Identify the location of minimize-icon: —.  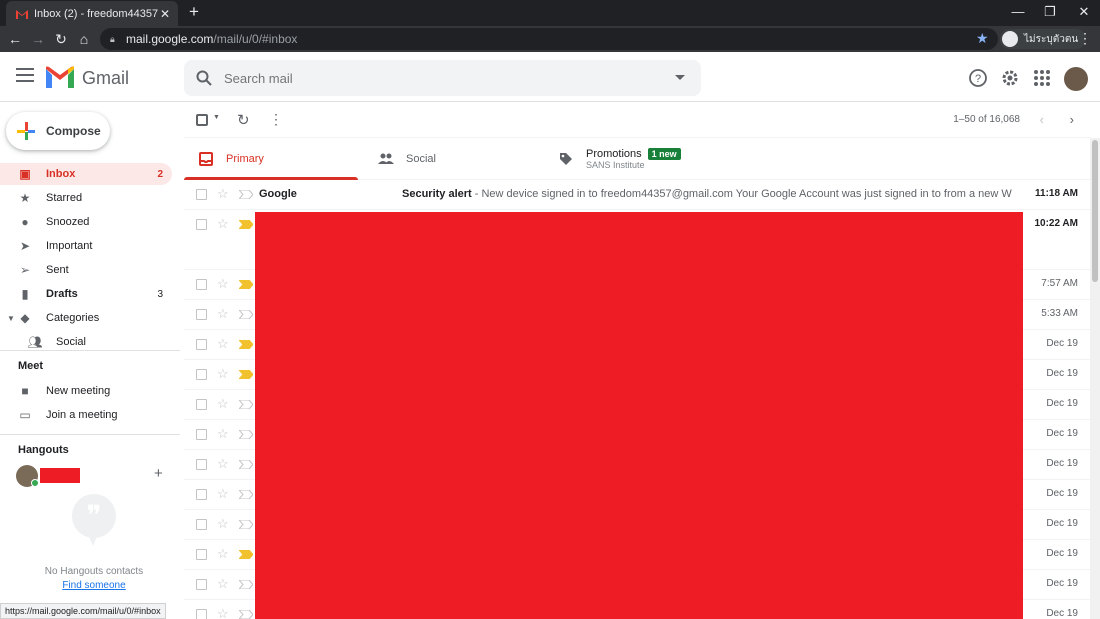
(1018, 12).